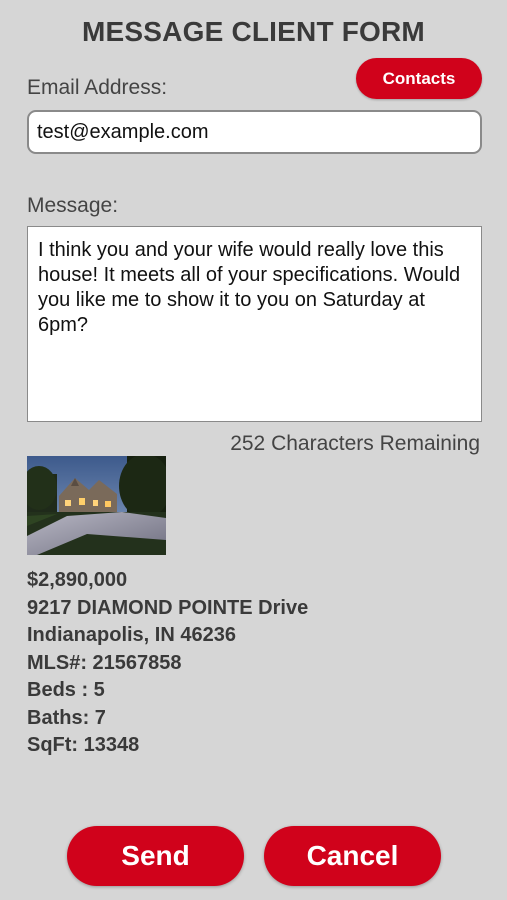 The height and width of the screenshot is (900, 507). What do you see at coordinates (73, 205) in the screenshot?
I see `message-label: Message:` at bounding box center [73, 205].